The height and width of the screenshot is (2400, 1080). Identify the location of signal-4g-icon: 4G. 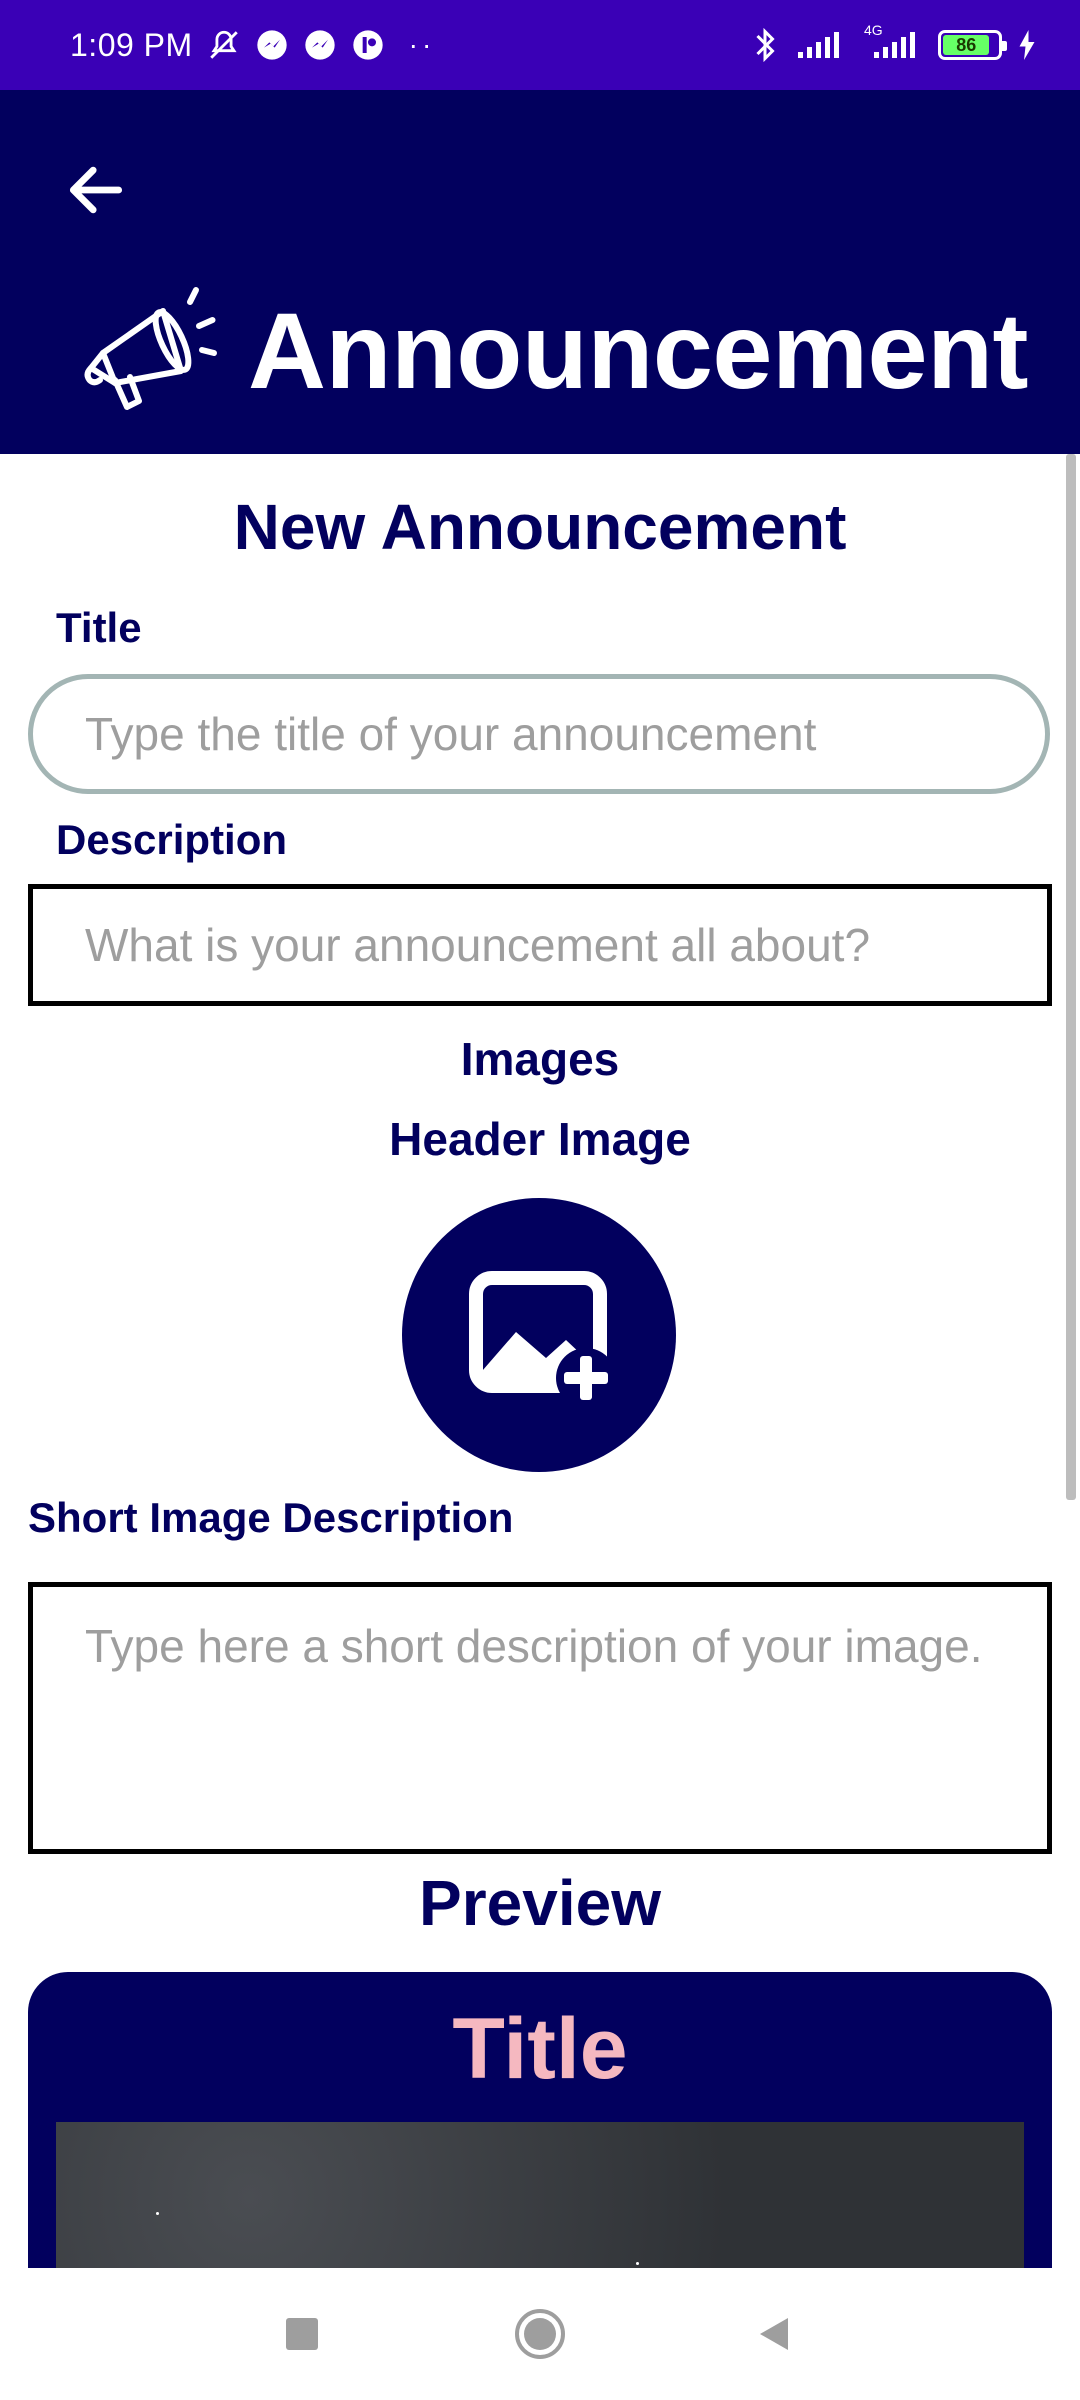
(892, 42).